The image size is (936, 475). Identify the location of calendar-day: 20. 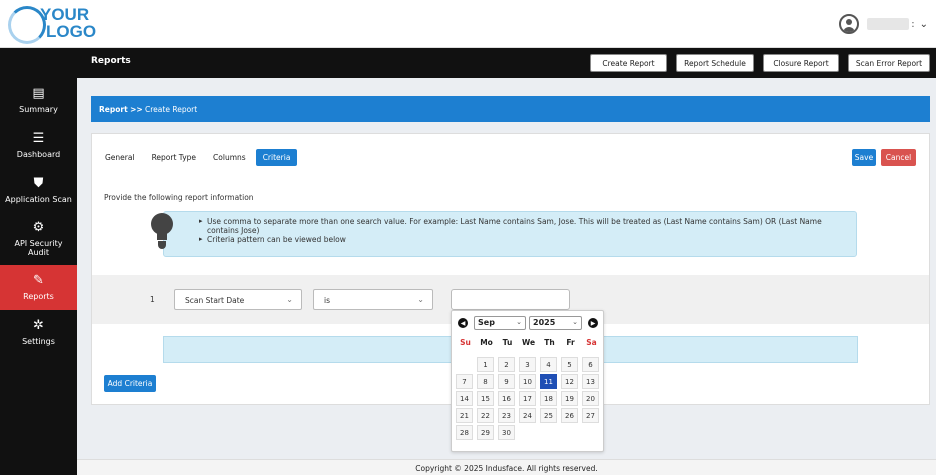
(590, 398).